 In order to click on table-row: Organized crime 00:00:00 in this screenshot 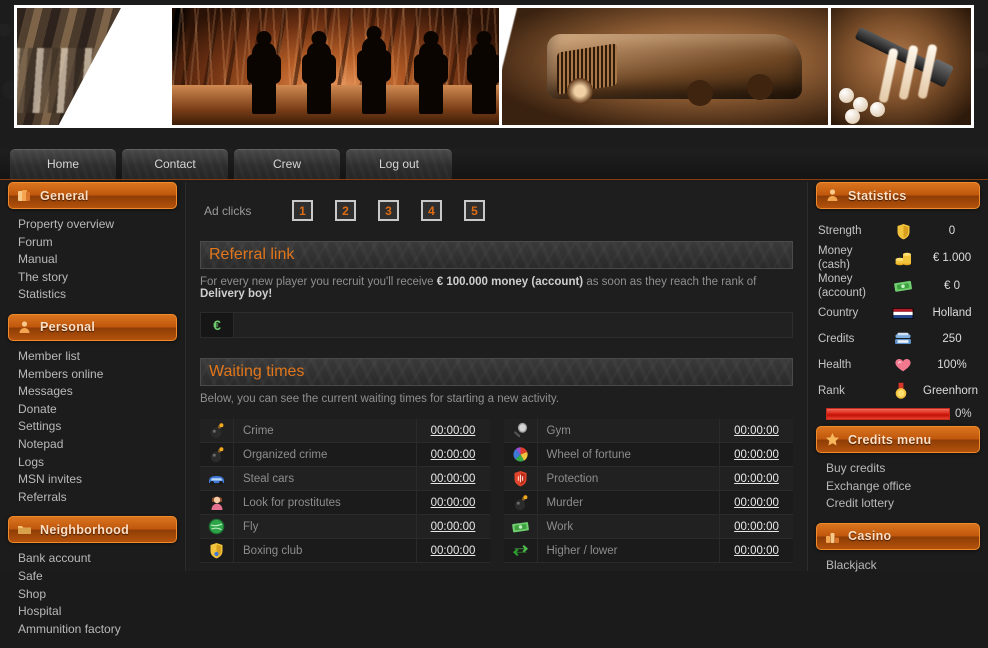, I will do `click(345, 454)`.